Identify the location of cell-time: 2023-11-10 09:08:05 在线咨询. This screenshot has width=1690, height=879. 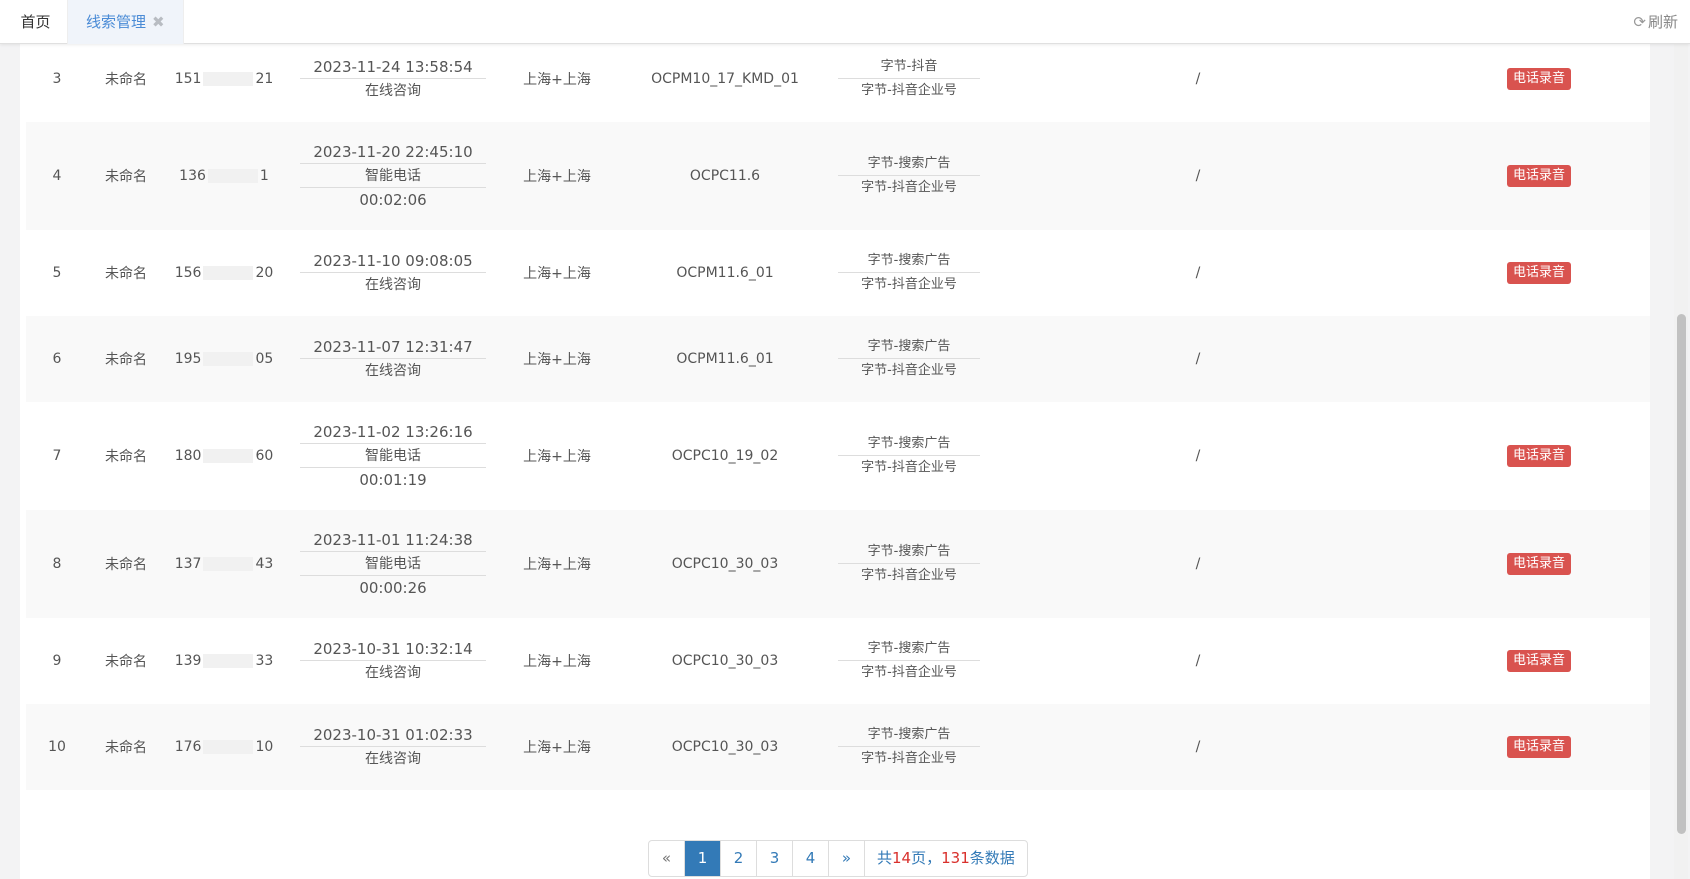
(393, 273).